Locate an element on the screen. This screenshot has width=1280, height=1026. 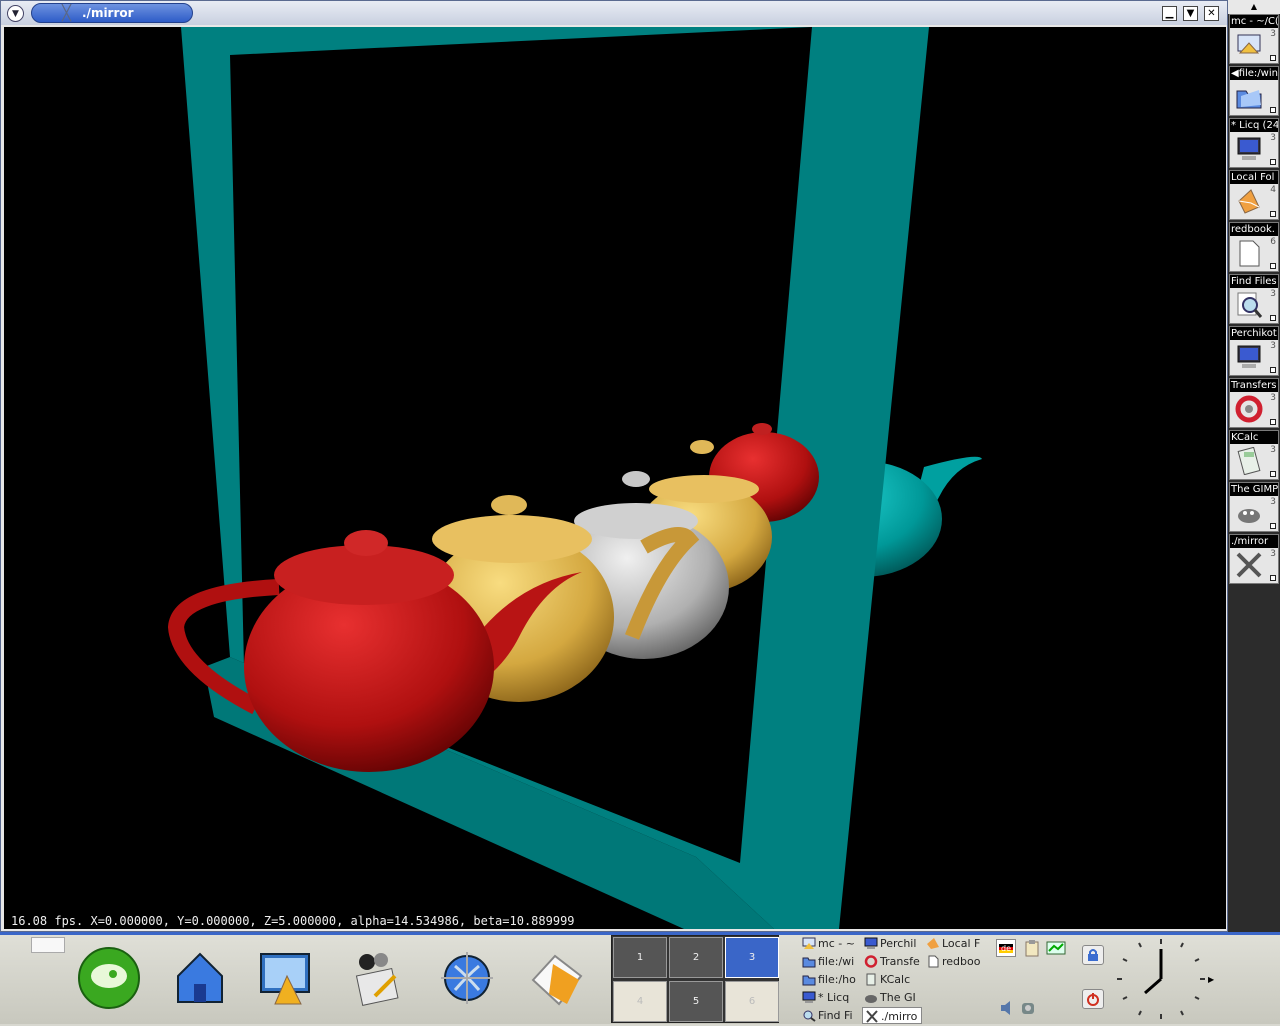
desktop-4: 4 is located at coordinates (640, 1001).